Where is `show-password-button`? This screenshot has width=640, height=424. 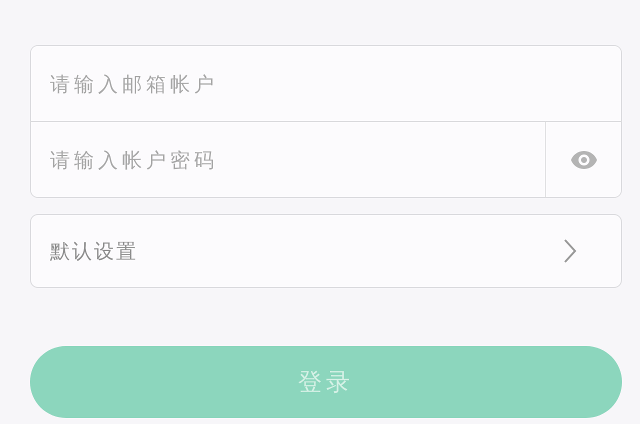 show-password-button is located at coordinates (583, 159).